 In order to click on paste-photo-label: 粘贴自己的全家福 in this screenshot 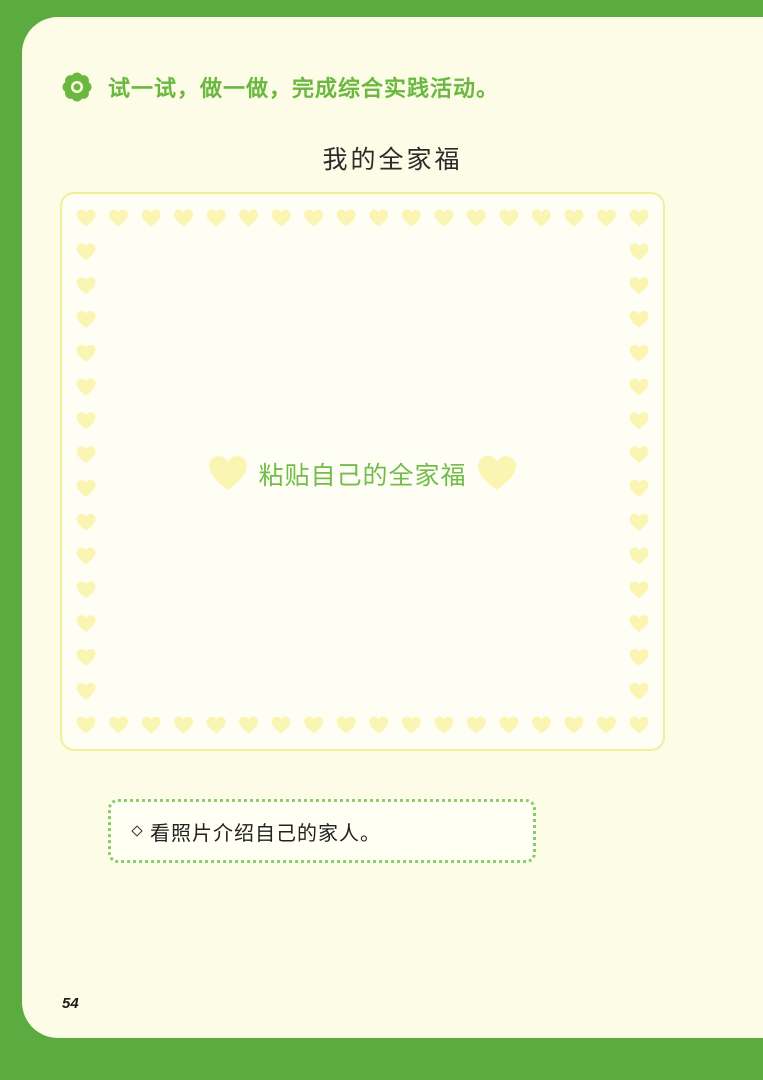, I will do `click(362, 475)`.